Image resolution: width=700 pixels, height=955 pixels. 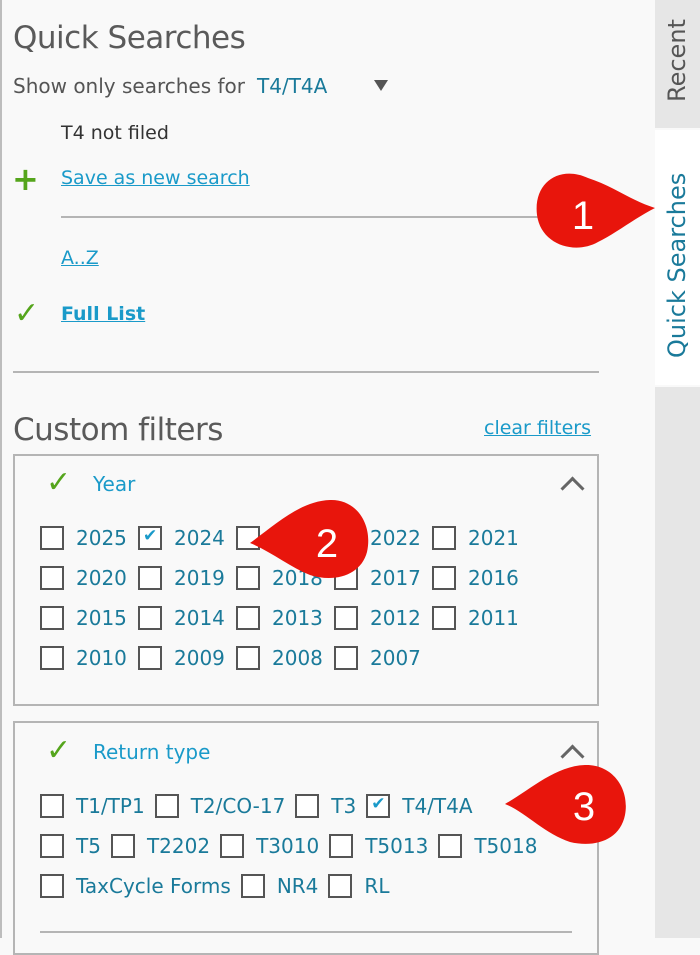 I want to click on year-option-2013: 2013, so click(x=279, y=618).